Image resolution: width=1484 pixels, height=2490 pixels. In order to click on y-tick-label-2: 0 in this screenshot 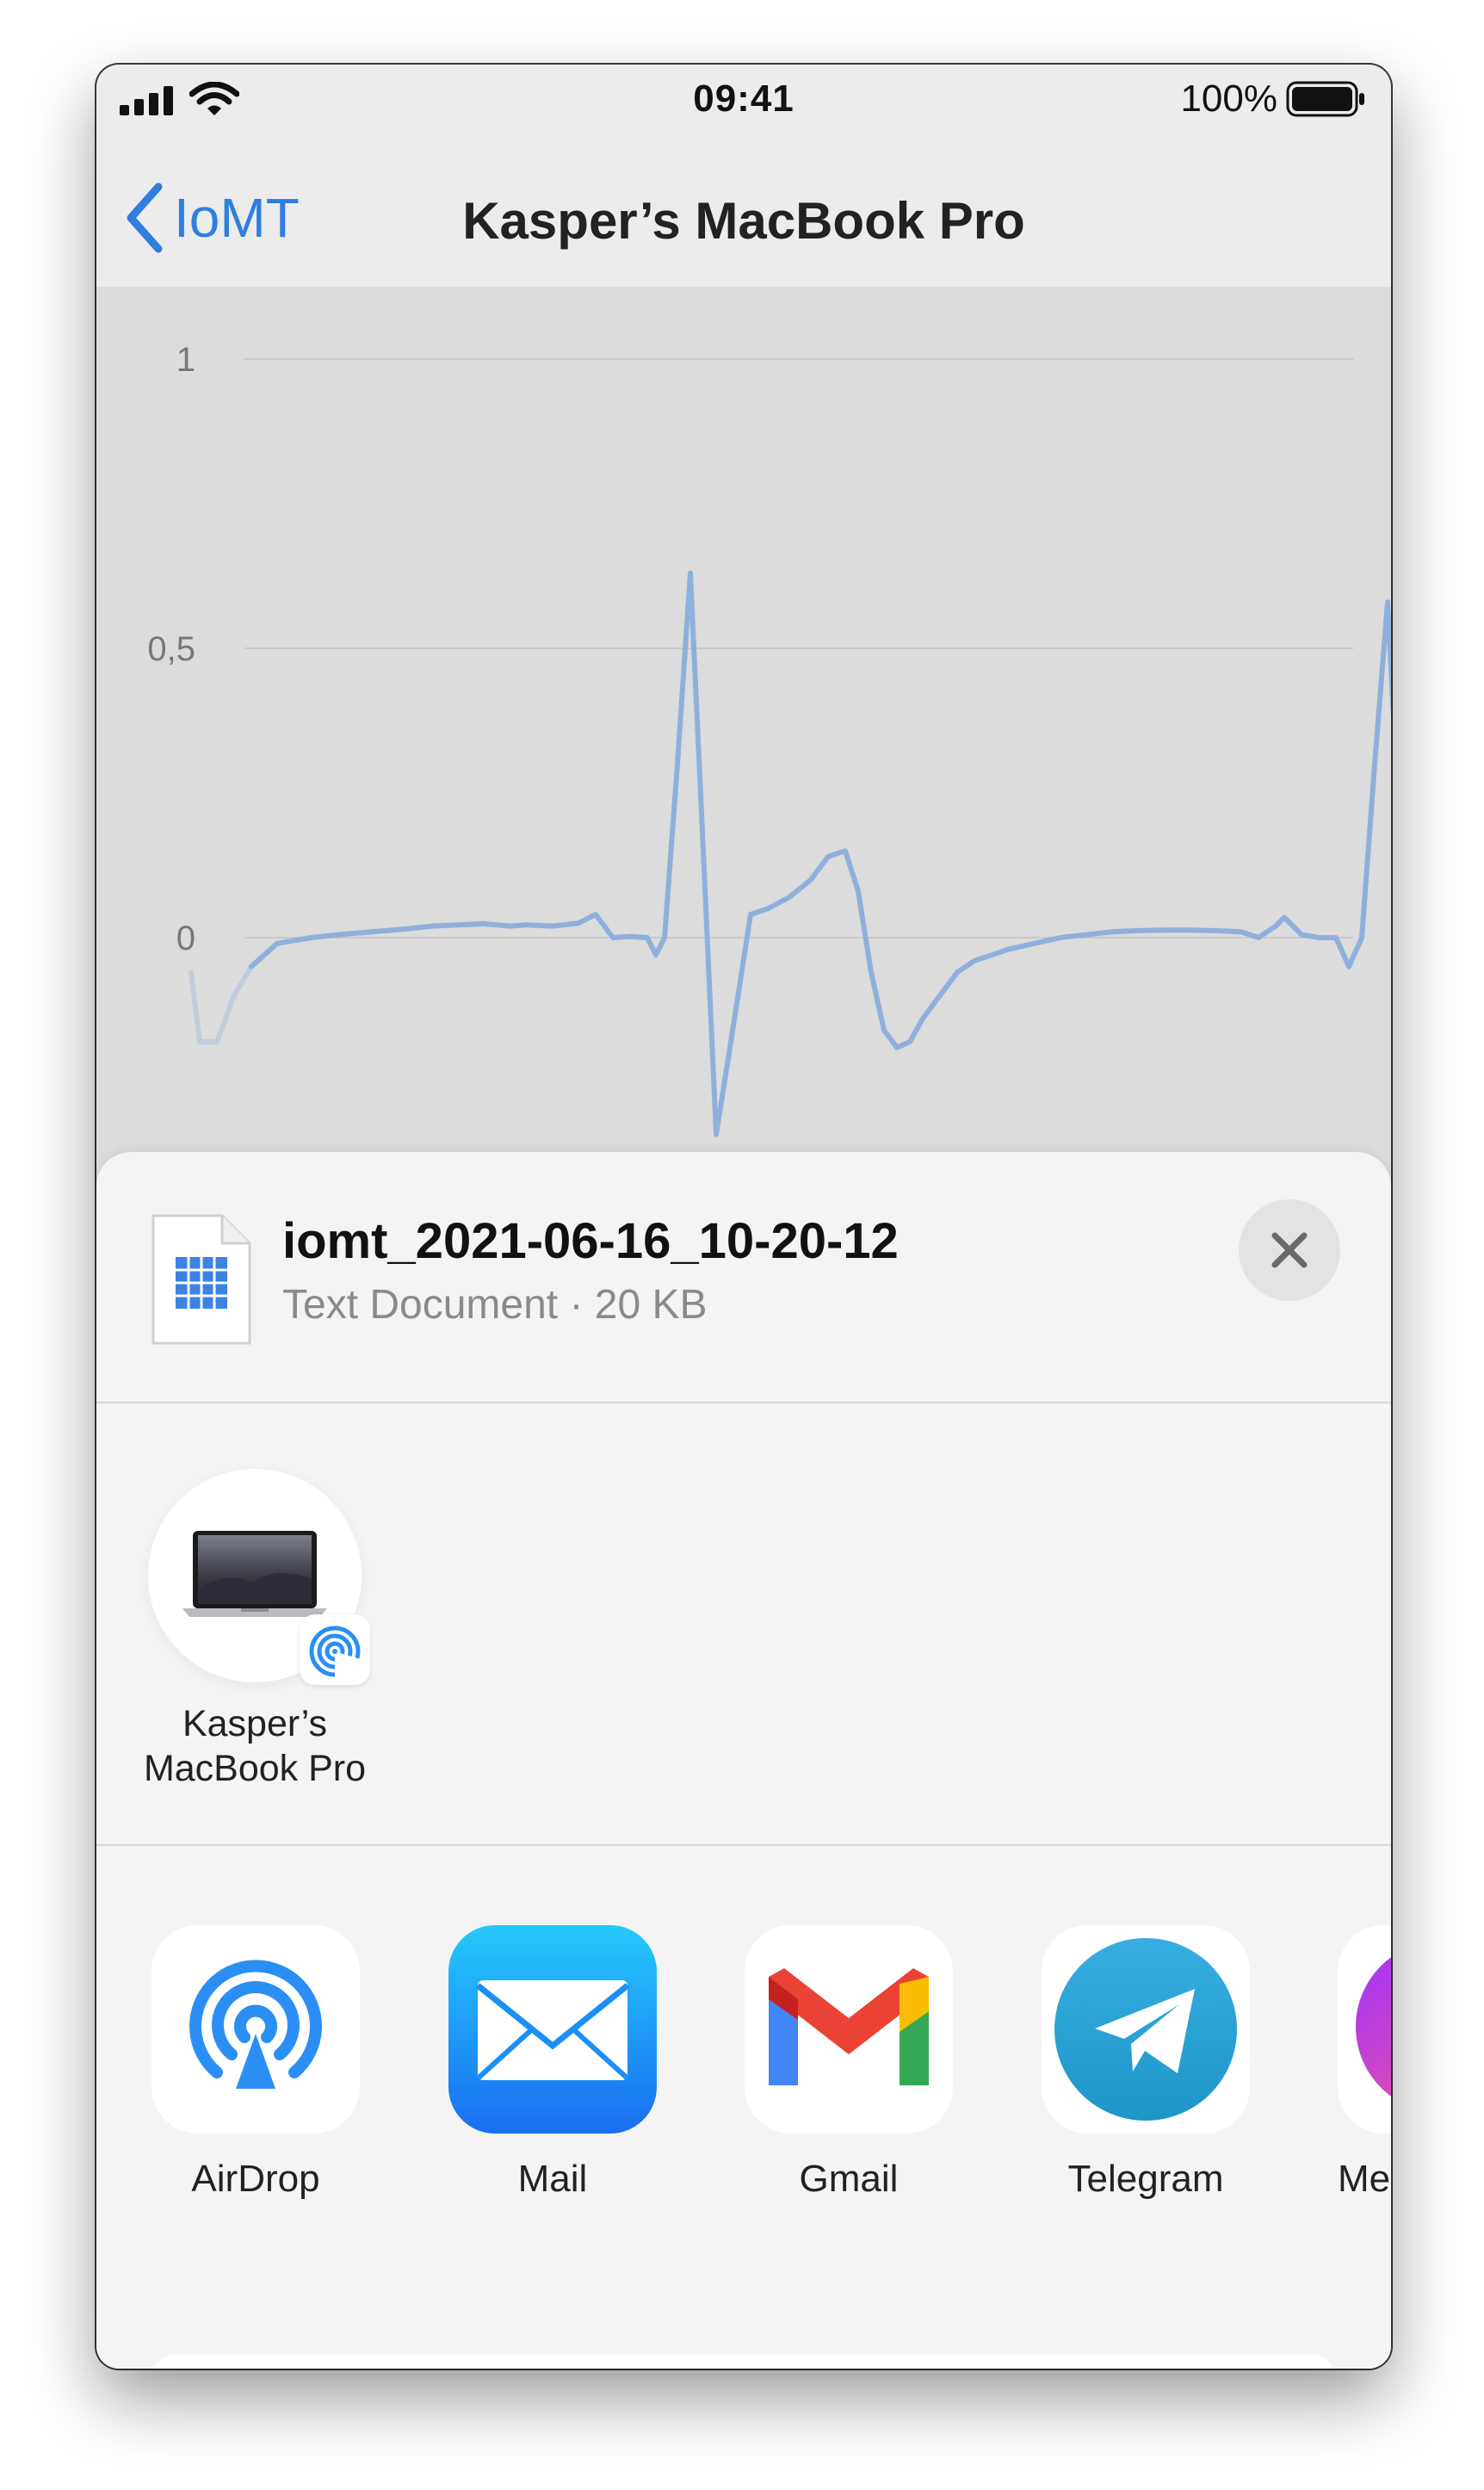, I will do `click(185, 939)`.